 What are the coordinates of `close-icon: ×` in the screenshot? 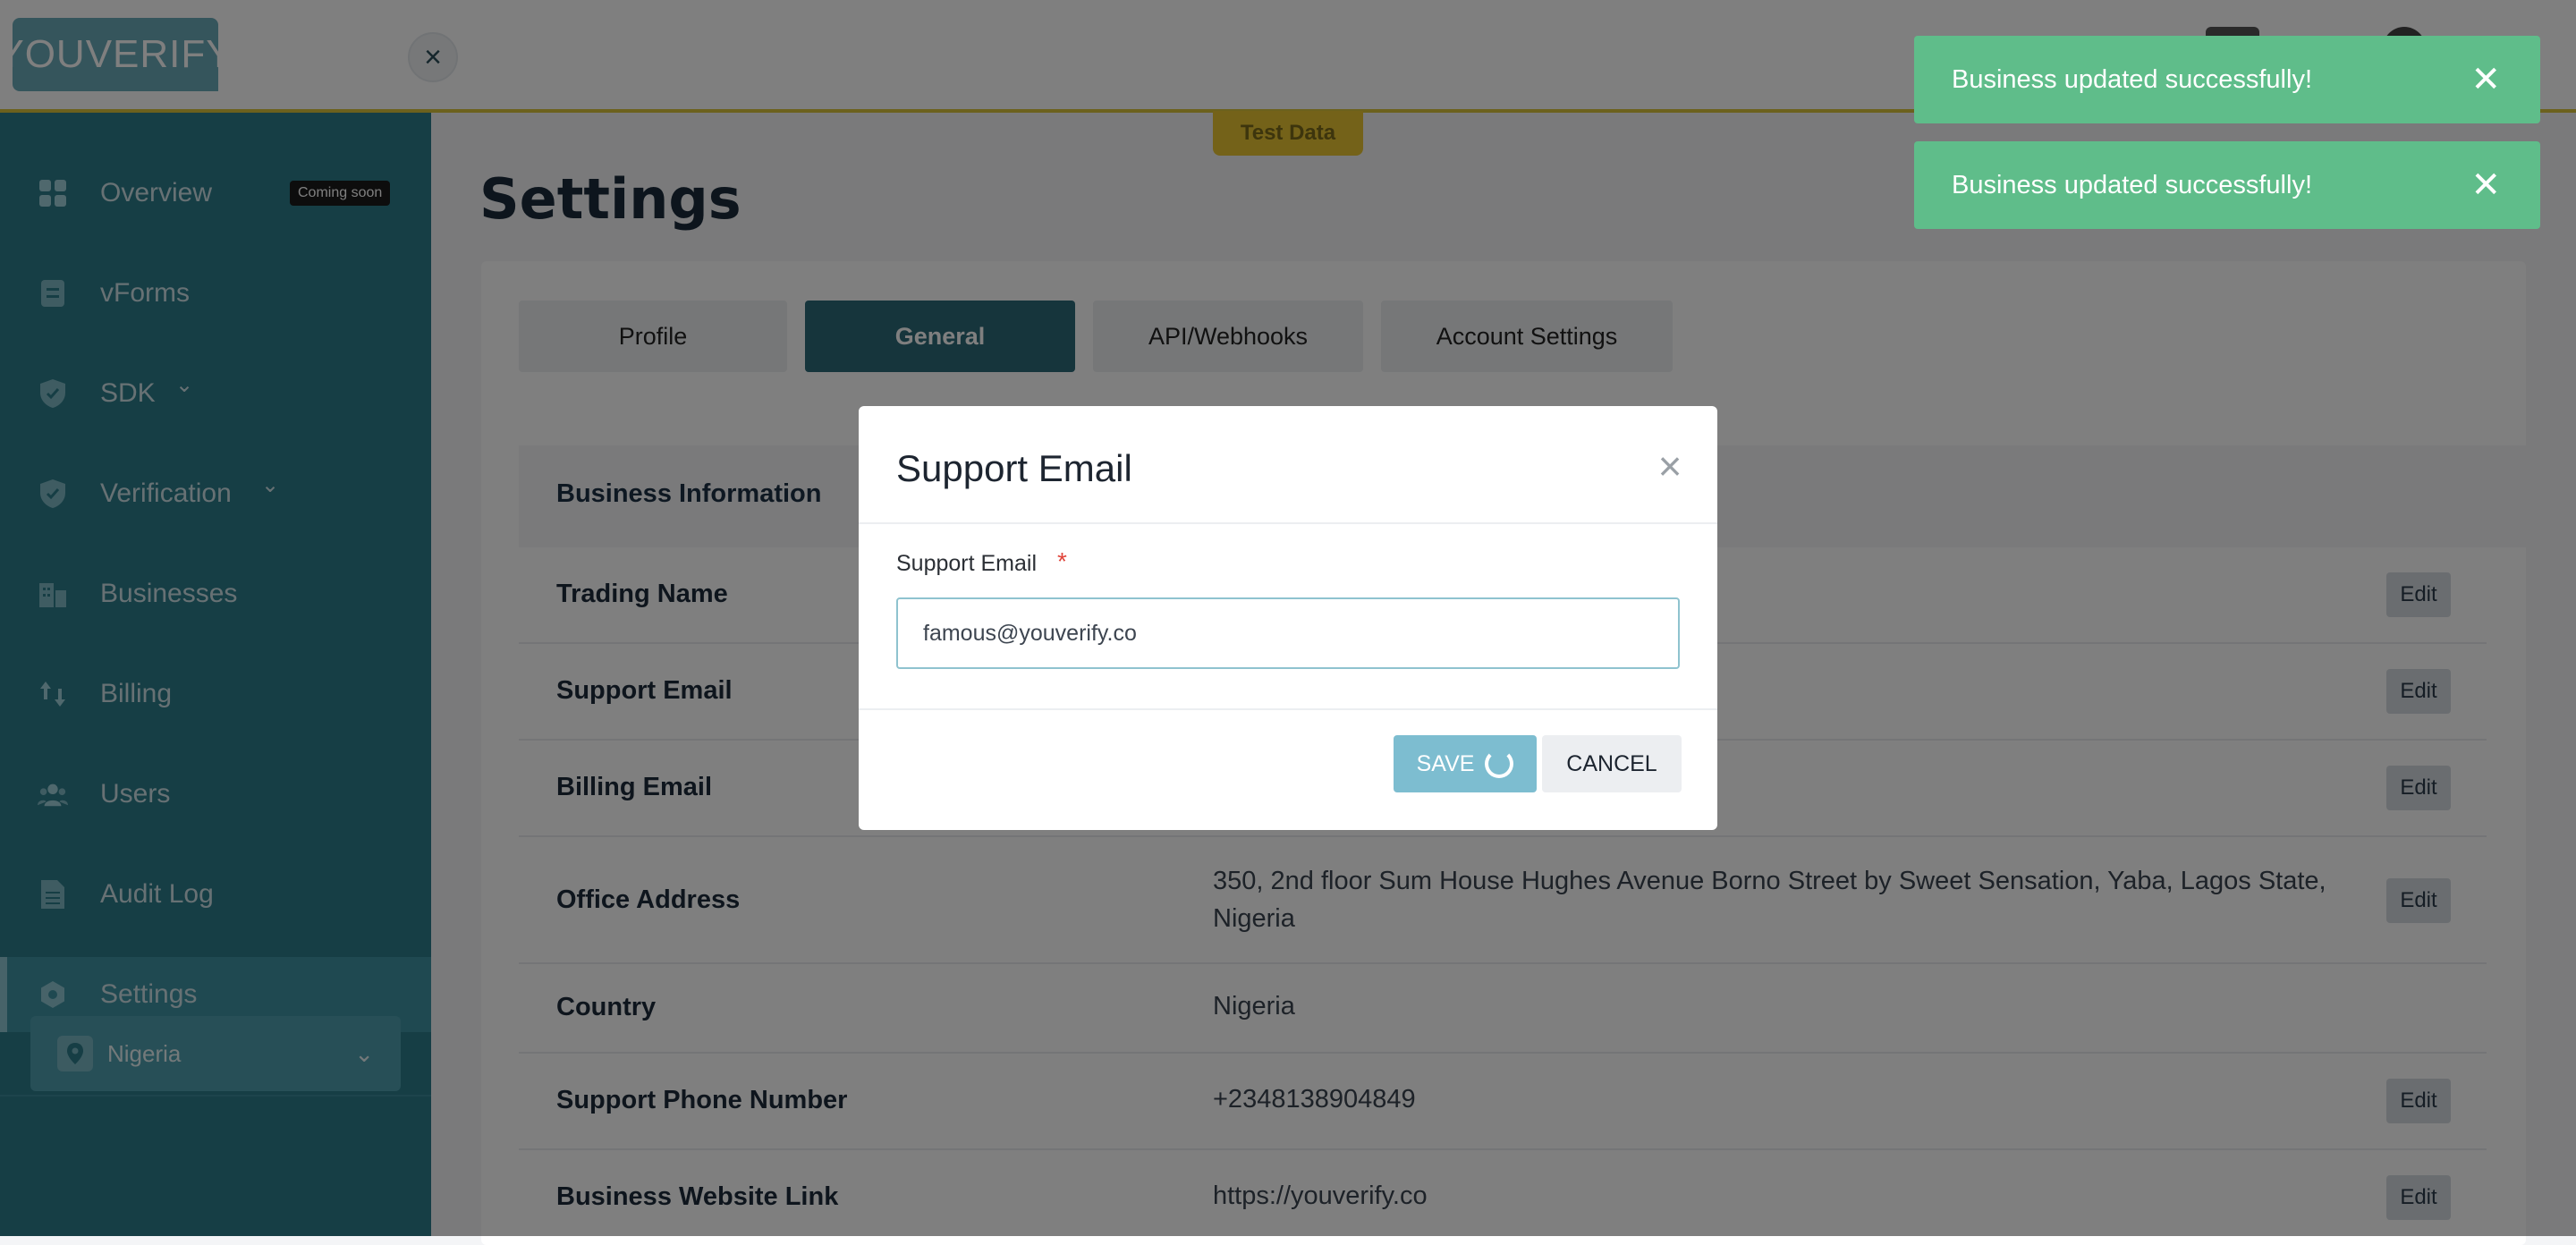 It's located at (1669, 466).